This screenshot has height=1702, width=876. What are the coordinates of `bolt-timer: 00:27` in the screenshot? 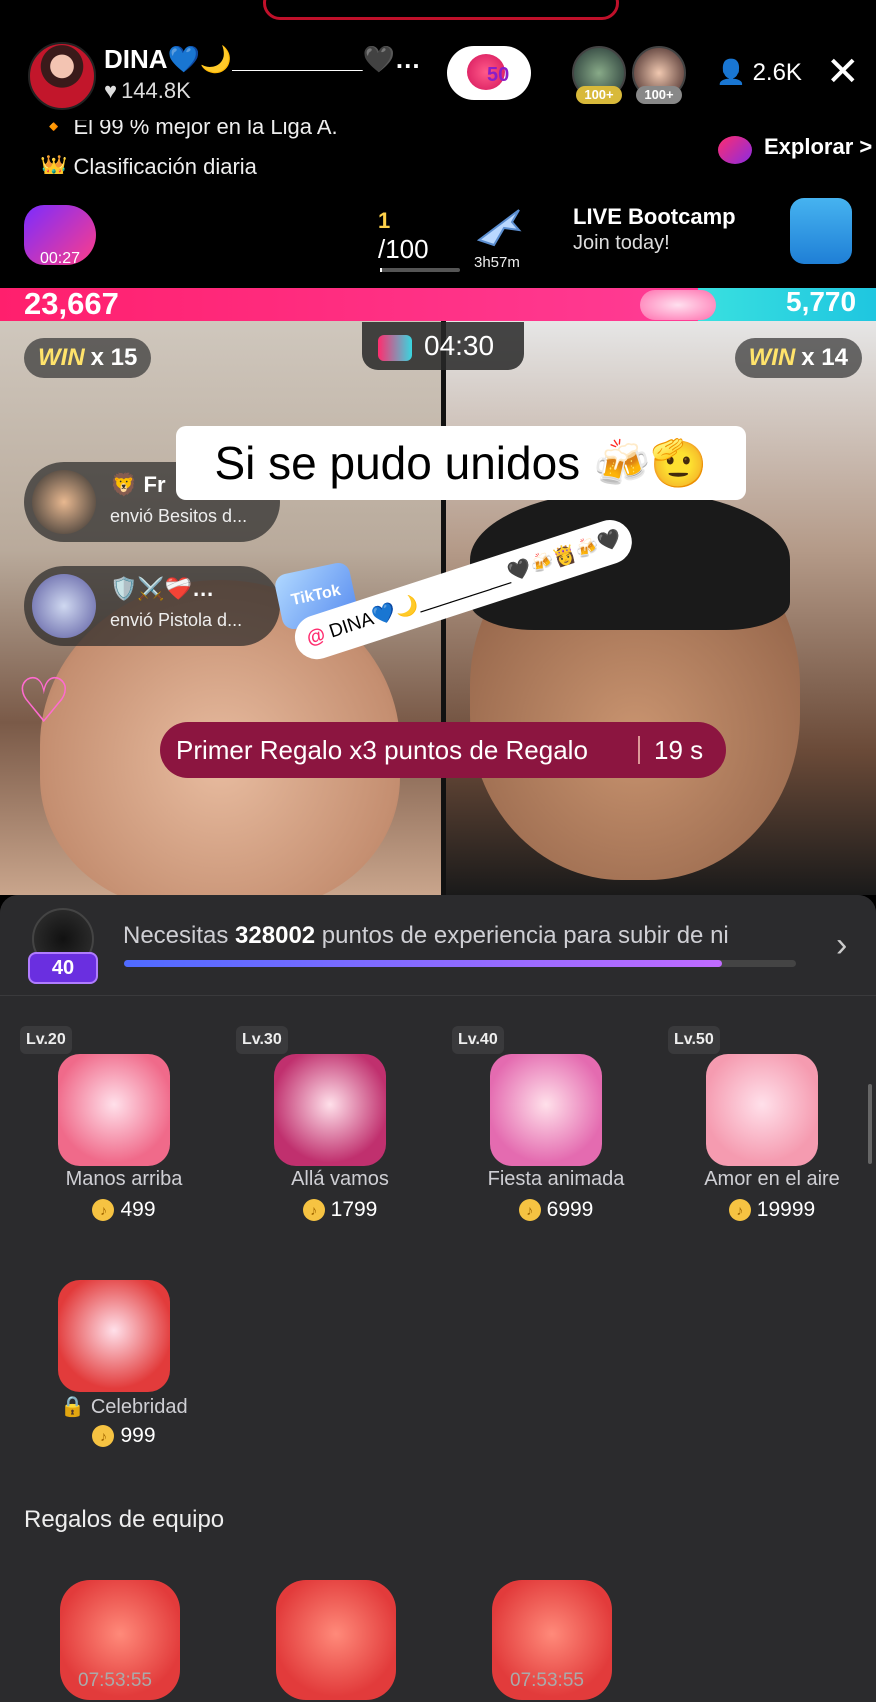 It's located at (60, 258).